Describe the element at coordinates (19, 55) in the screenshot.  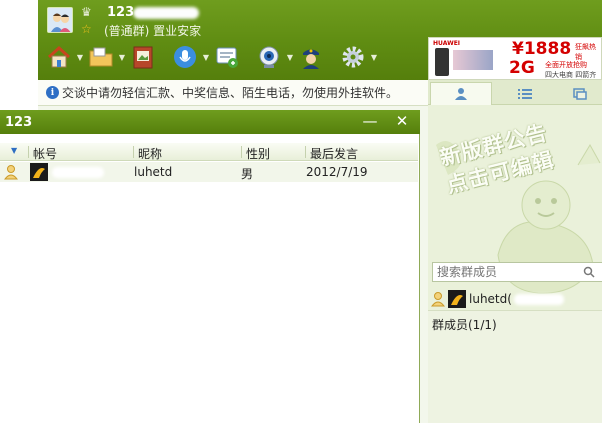
I see `window-edge` at that location.